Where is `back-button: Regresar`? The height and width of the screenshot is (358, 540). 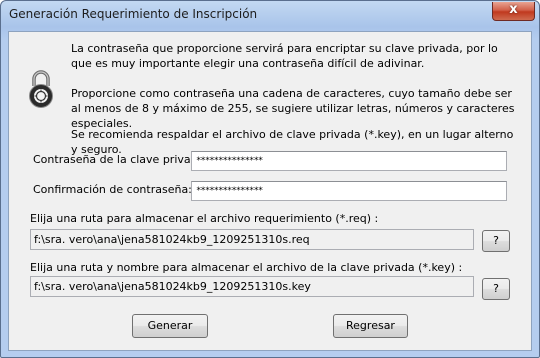
back-button: Regresar is located at coordinates (370, 326).